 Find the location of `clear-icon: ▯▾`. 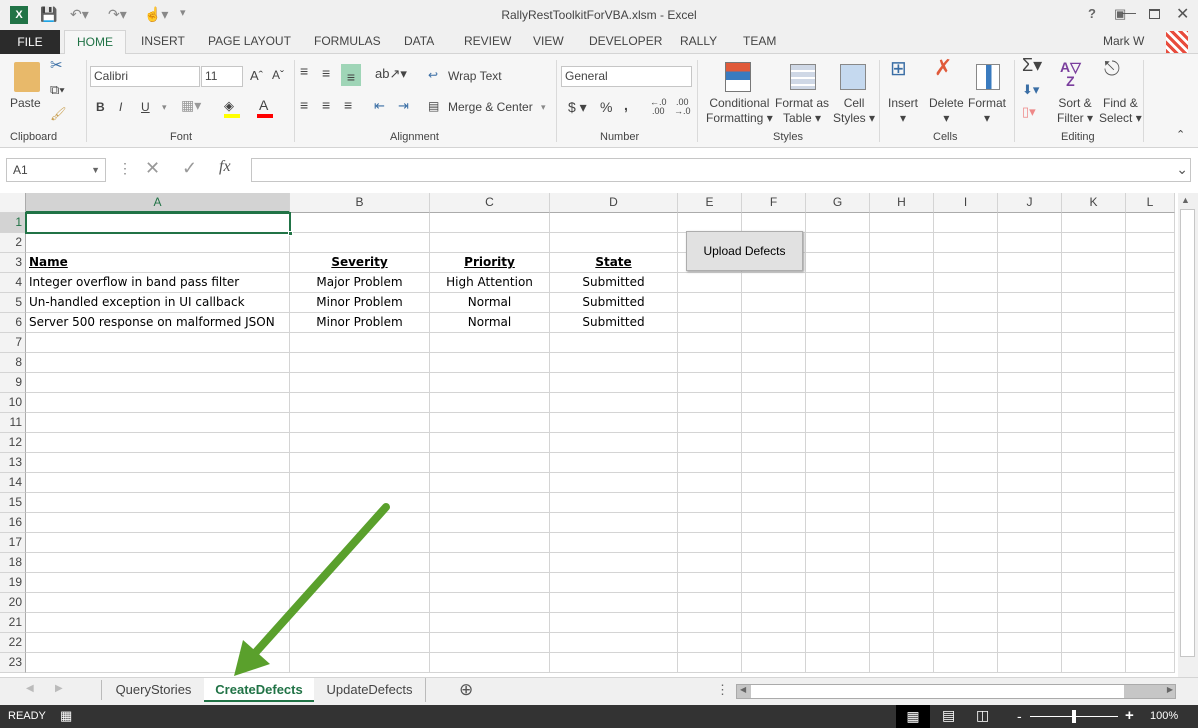

clear-icon: ▯▾ is located at coordinates (1029, 111).